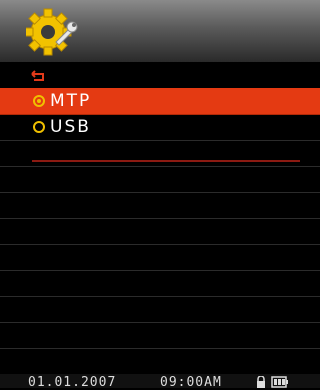 This screenshot has width=320, height=390. I want to click on menu-item-label: USB, so click(70, 127).